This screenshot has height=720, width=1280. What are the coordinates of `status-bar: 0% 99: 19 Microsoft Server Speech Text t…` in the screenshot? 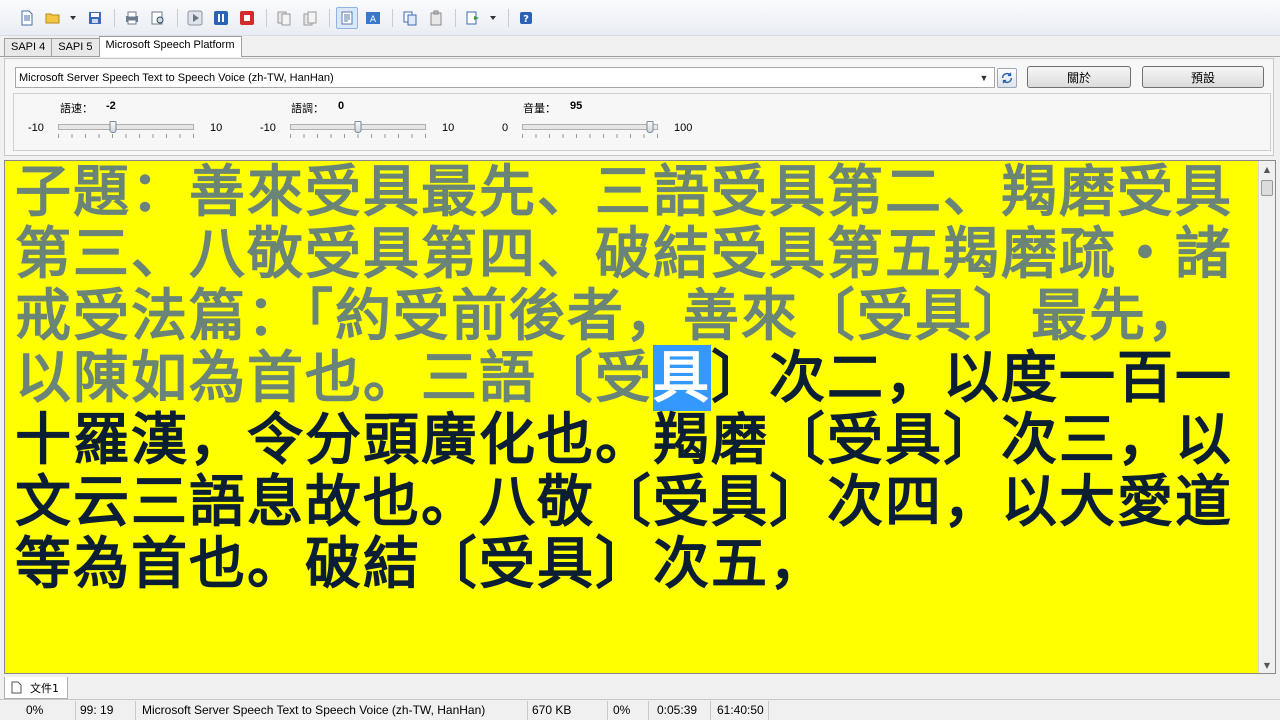 It's located at (640, 710).